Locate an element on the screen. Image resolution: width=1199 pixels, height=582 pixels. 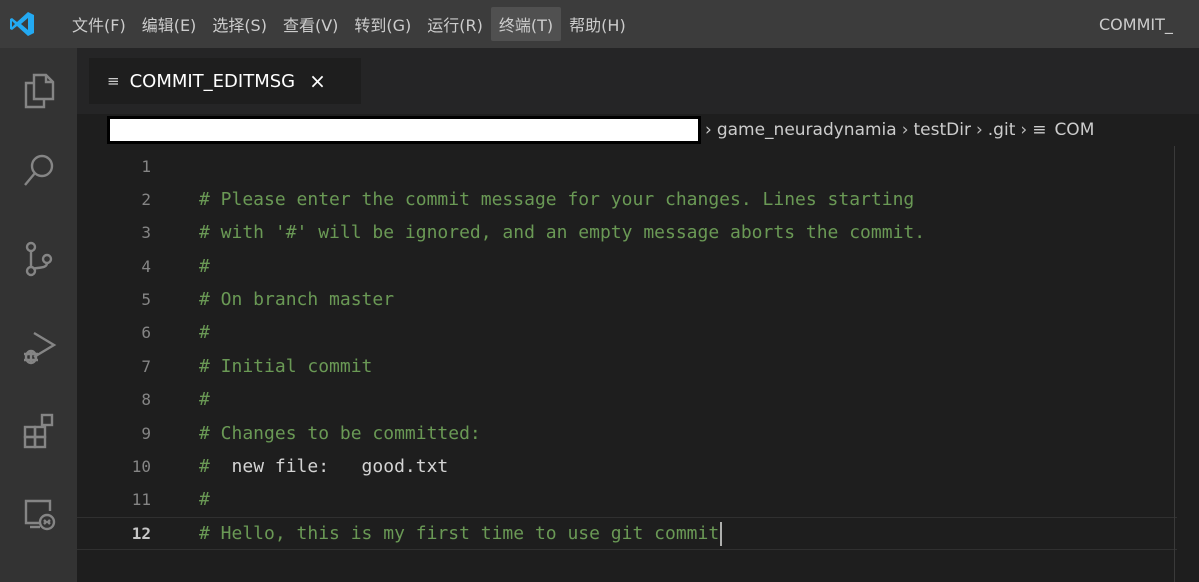
redacted-path is located at coordinates (404, 130).